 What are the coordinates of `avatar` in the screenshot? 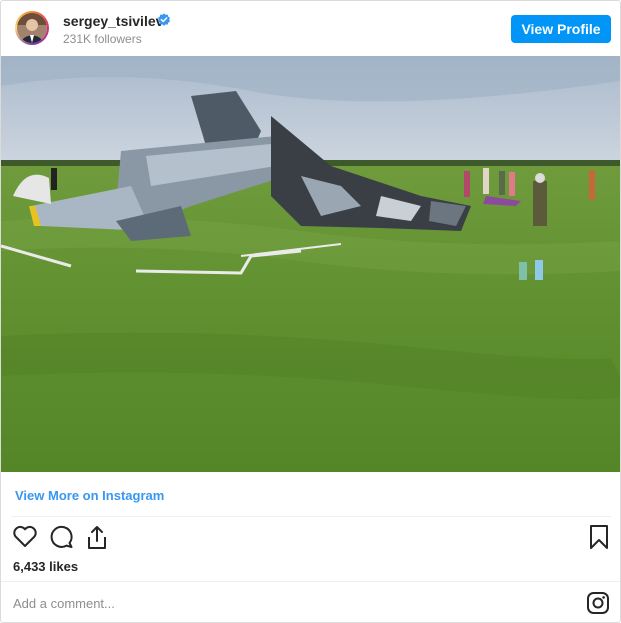 It's located at (32, 28).